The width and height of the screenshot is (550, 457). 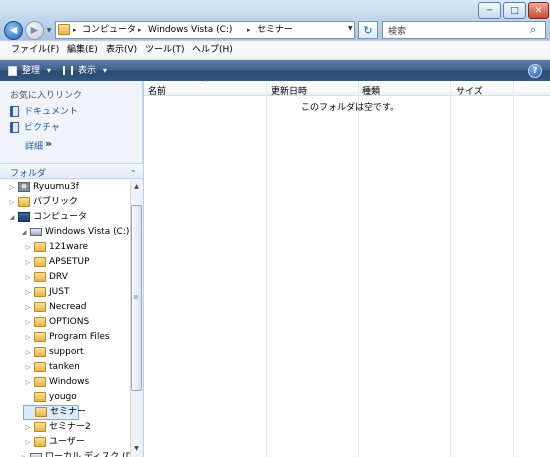 I want to click on tree-item: ▷ Necread, so click(x=65, y=307).